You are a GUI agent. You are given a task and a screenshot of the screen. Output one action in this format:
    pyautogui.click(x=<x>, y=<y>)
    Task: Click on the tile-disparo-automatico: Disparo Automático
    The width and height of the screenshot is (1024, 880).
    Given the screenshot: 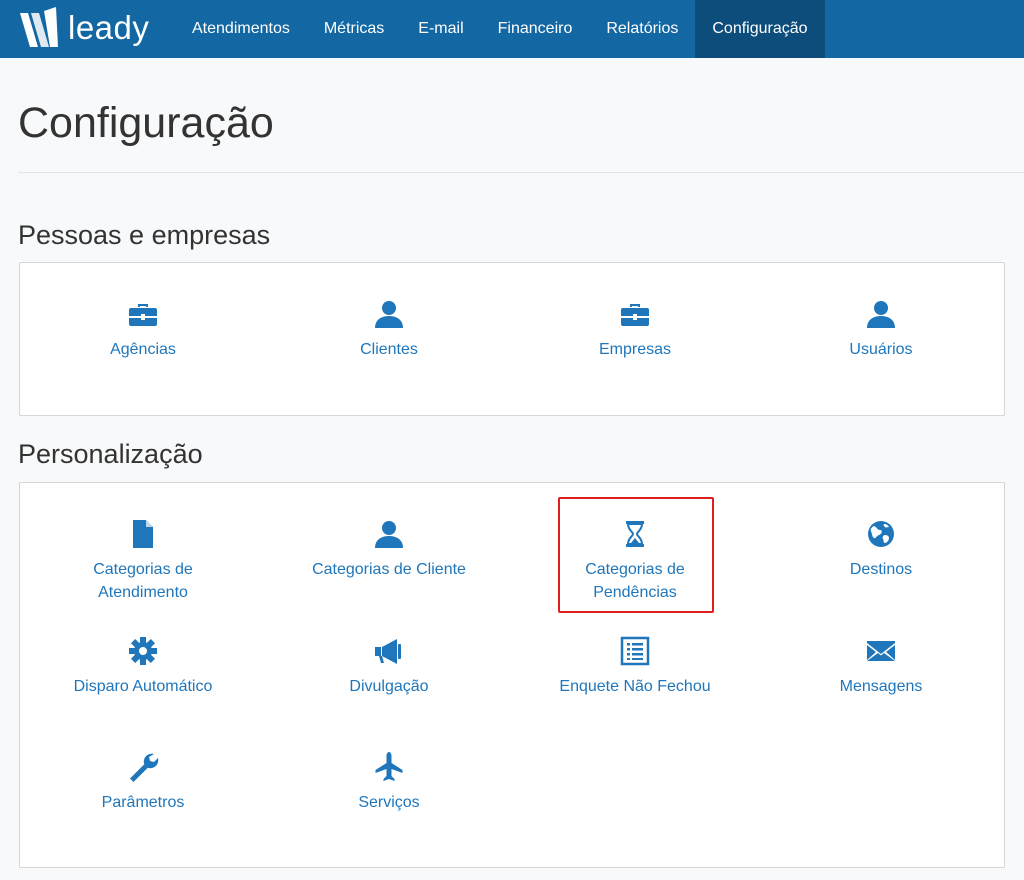 What is the action you would take?
    pyautogui.click(x=143, y=666)
    